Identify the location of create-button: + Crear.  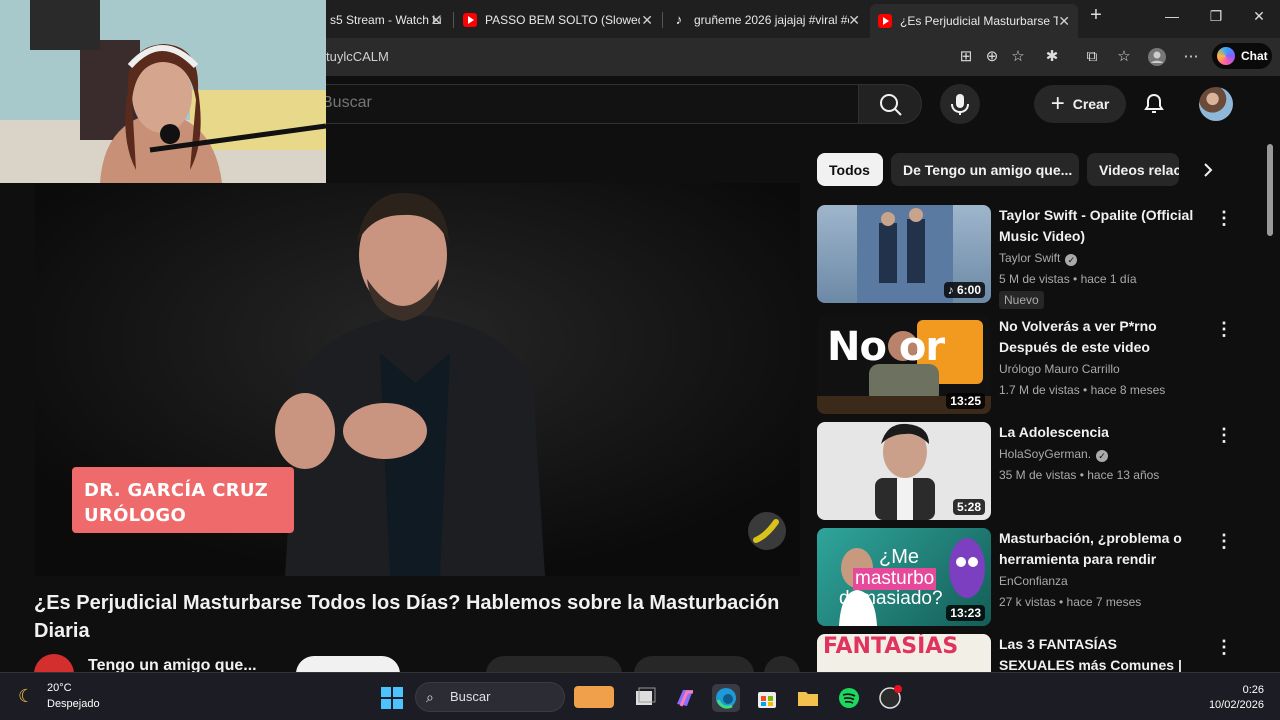
(1080, 104).